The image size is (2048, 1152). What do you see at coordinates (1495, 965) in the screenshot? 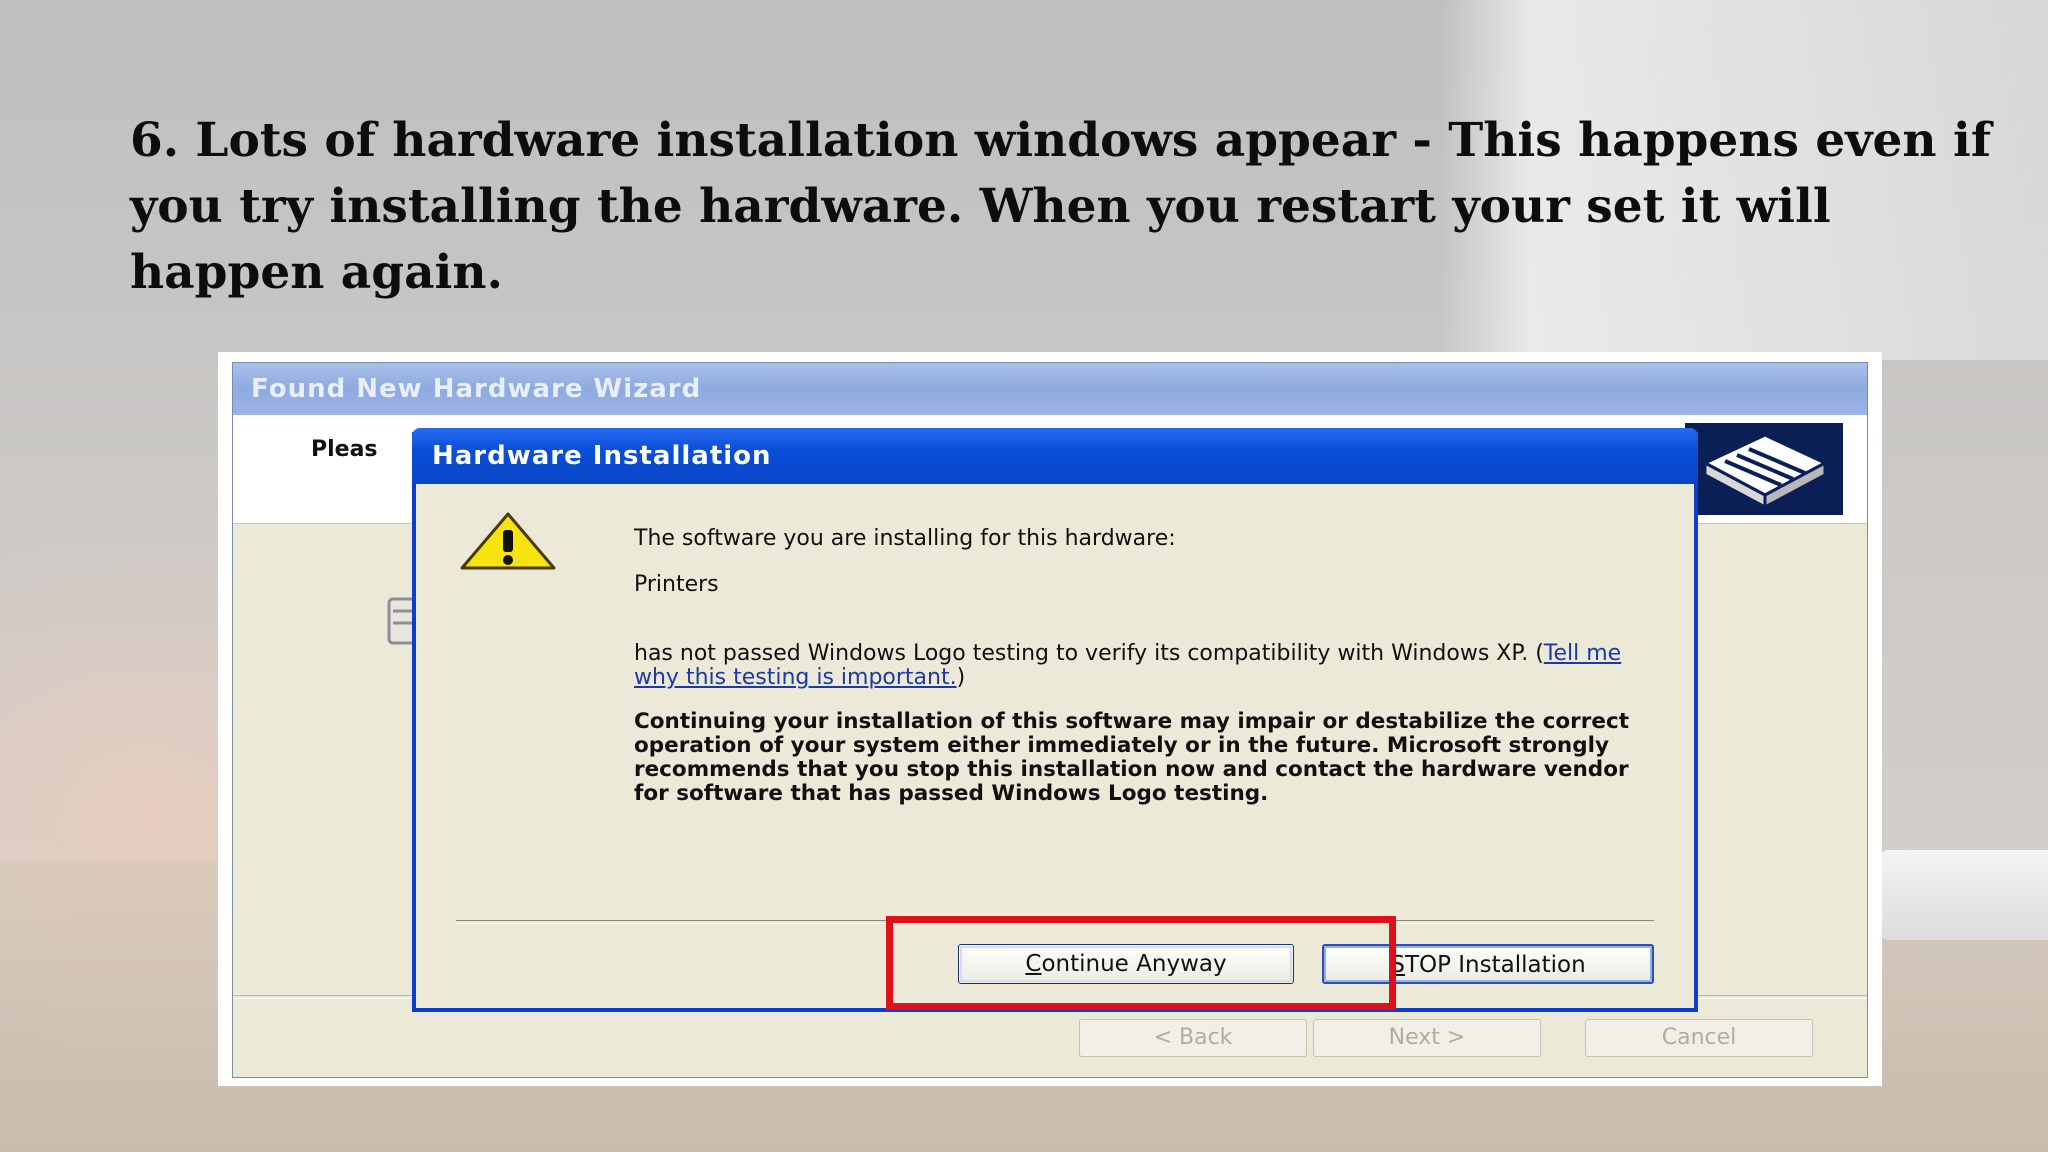
I see `stop-label: TOP Installation` at bounding box center [1495, 965].